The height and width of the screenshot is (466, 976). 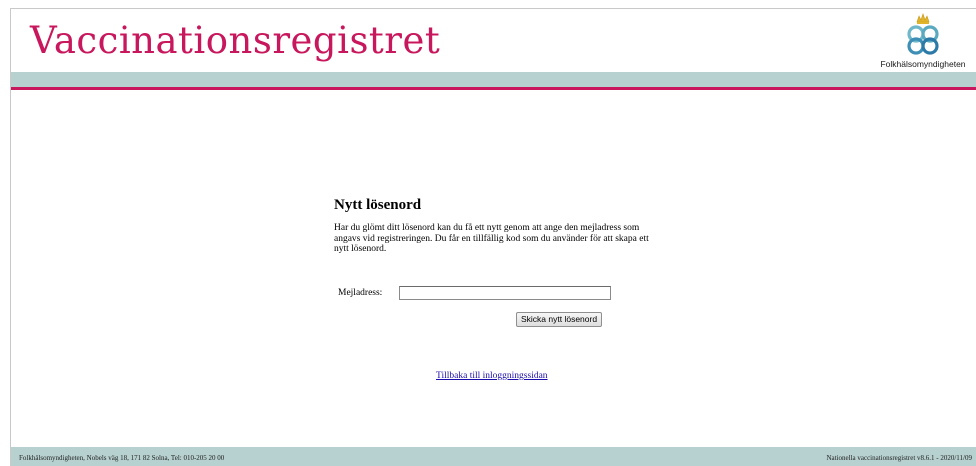 What do you see at coordinates (360, 293) in the screenshot?
I see `email-label: Mejladress:` at bounding box center [360, 293].